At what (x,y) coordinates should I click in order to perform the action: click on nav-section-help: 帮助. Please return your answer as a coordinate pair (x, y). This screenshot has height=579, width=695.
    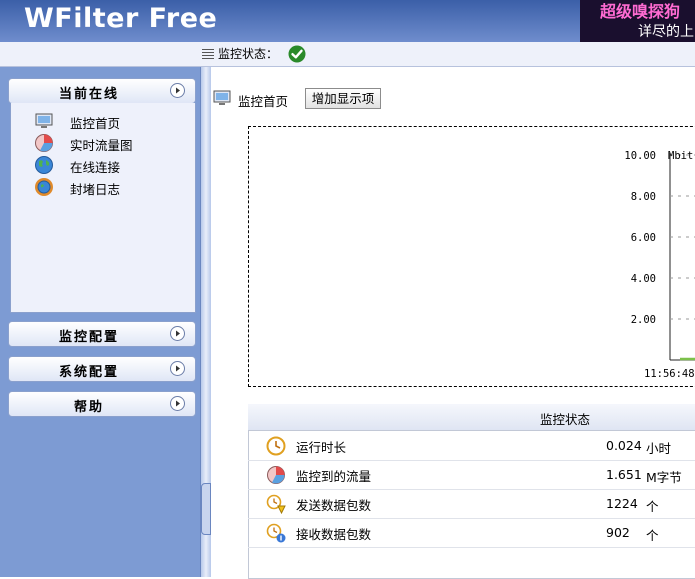
    Looking at the image, I should click on (102, 404).